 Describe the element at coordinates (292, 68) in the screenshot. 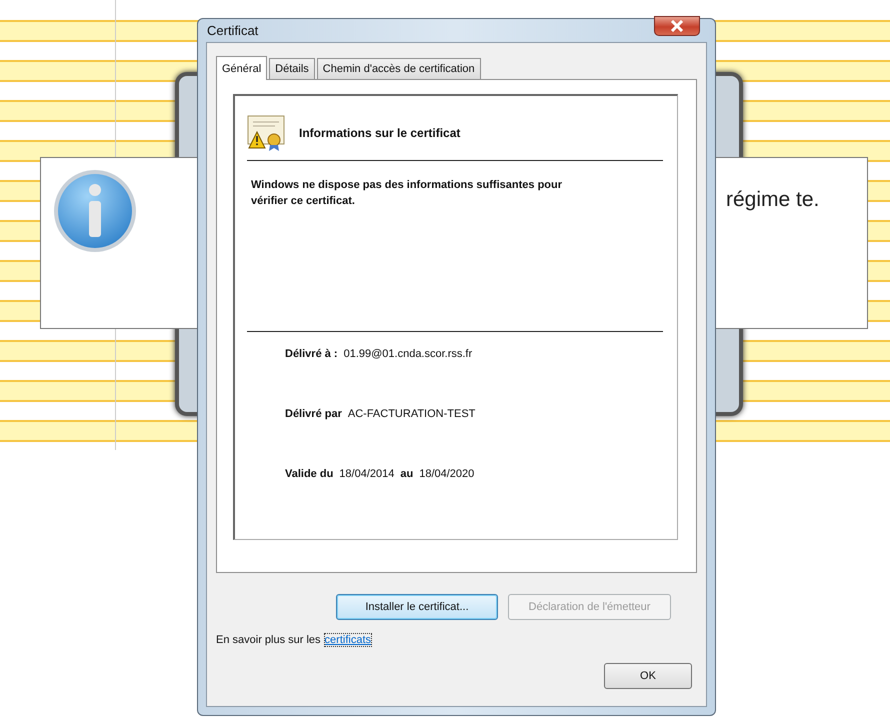

I see `tab: Détails` at that location.